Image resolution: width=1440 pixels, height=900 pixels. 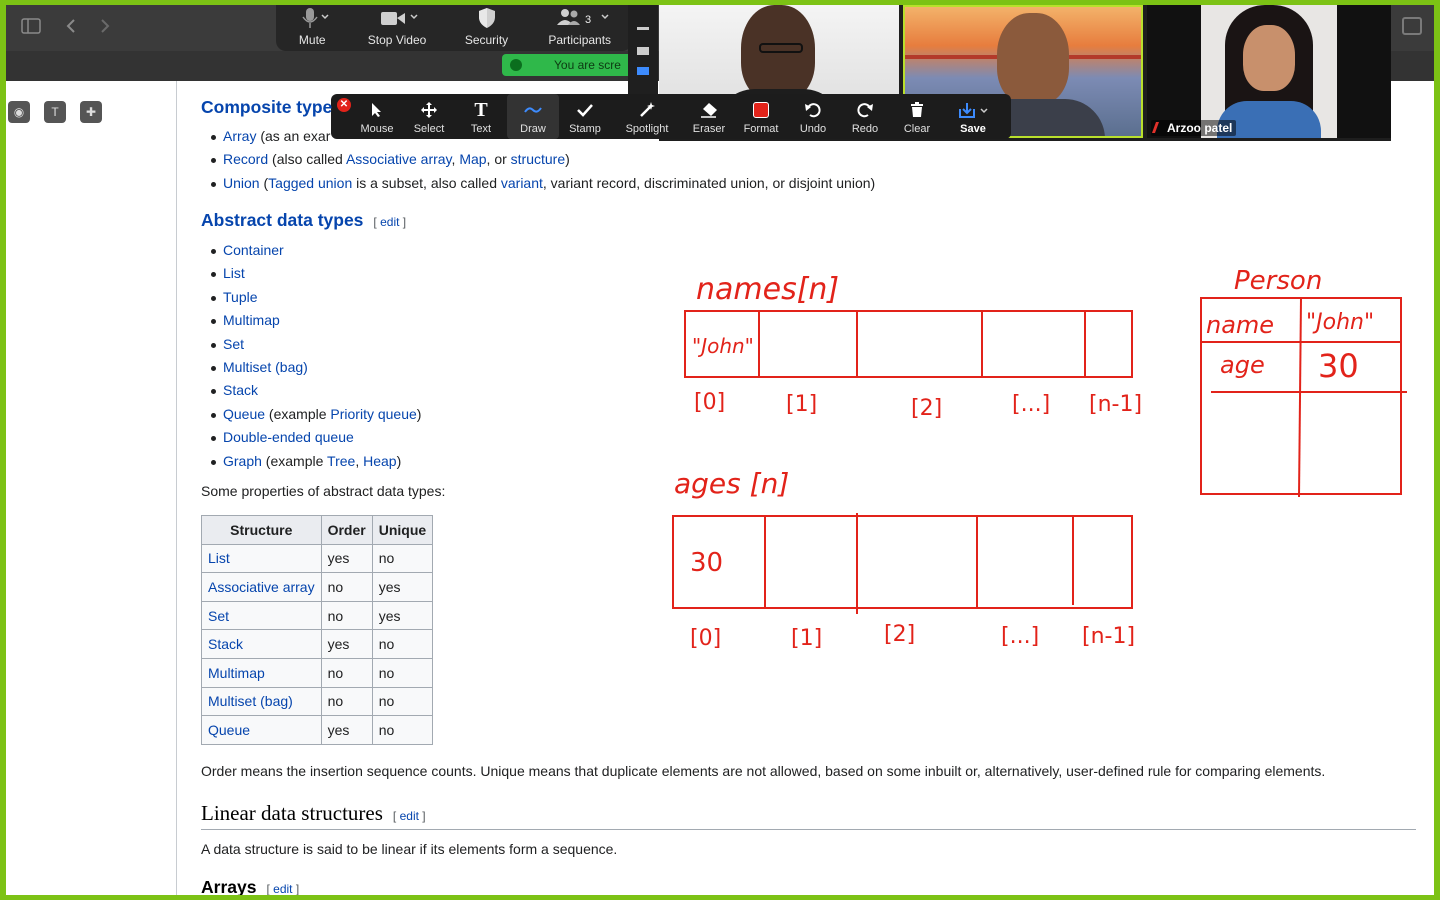 What do you see at coordinates (731, 483) in the screenshot?
I see `ages-array-label: ages [n]` at bounding box center [731, 483].